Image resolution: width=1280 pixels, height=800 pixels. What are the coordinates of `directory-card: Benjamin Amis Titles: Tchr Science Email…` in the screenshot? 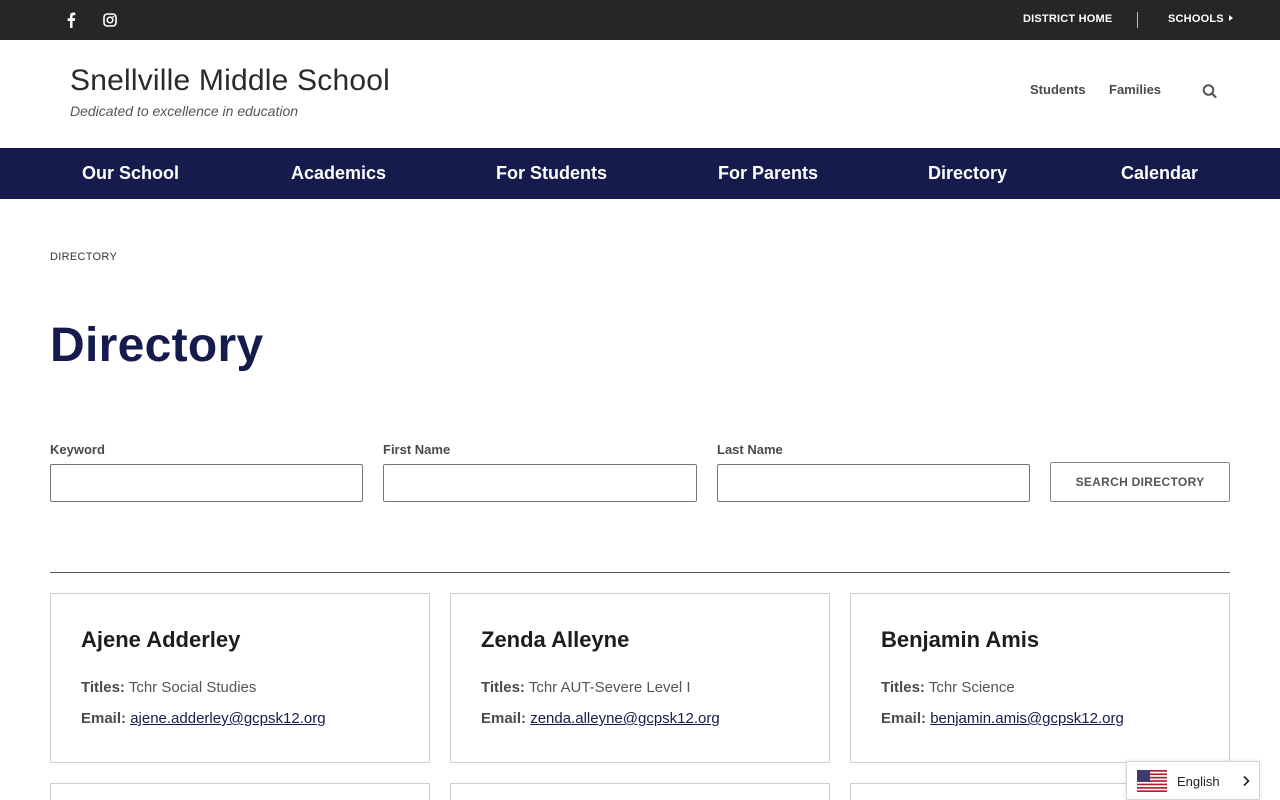 It's located at (1040, 678).